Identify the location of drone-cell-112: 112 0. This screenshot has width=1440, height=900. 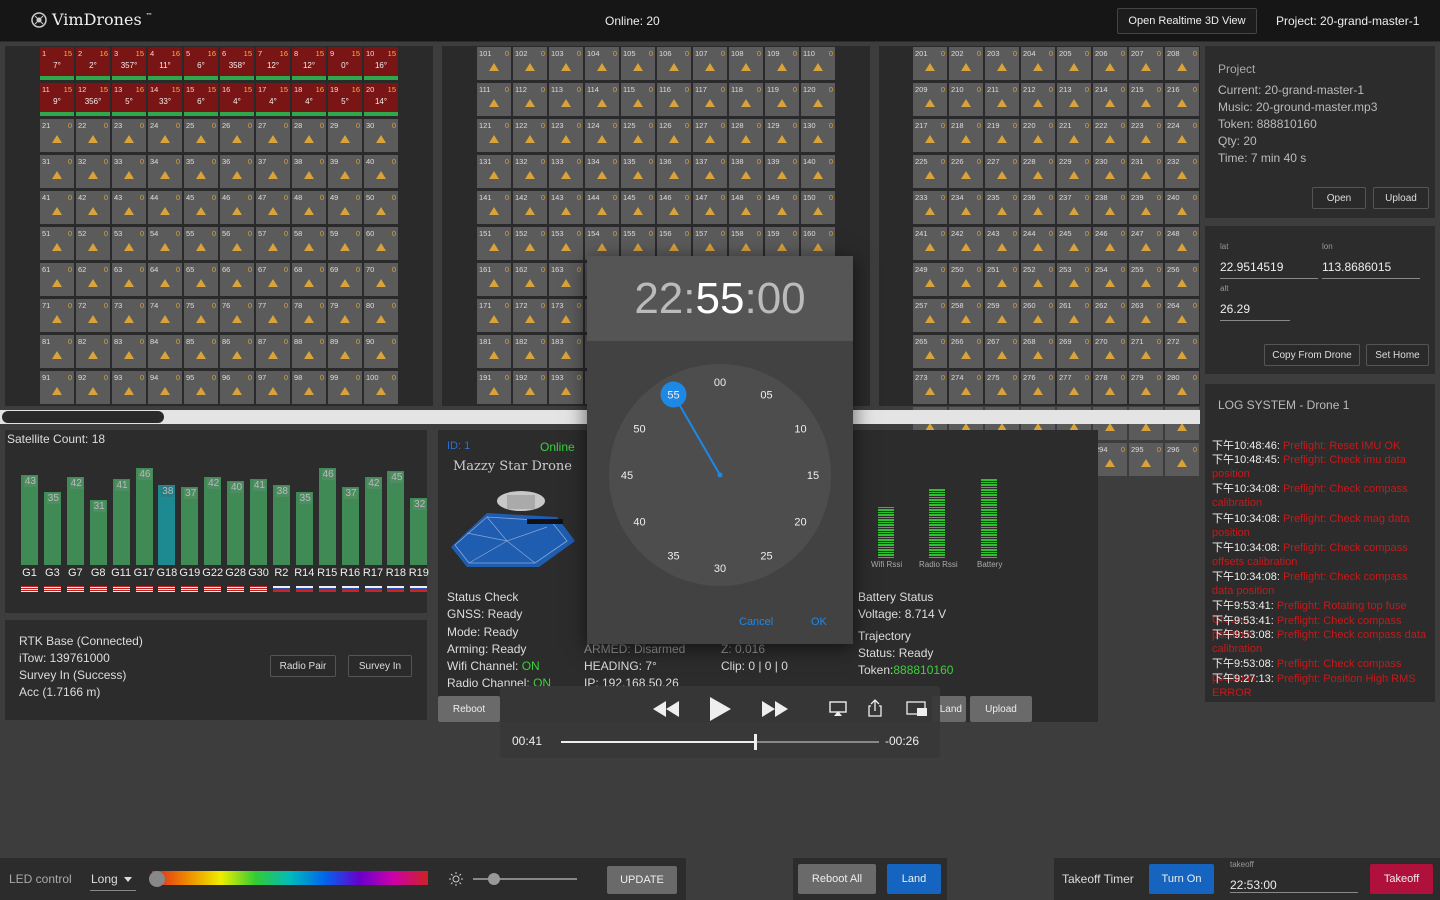
(530, 99).